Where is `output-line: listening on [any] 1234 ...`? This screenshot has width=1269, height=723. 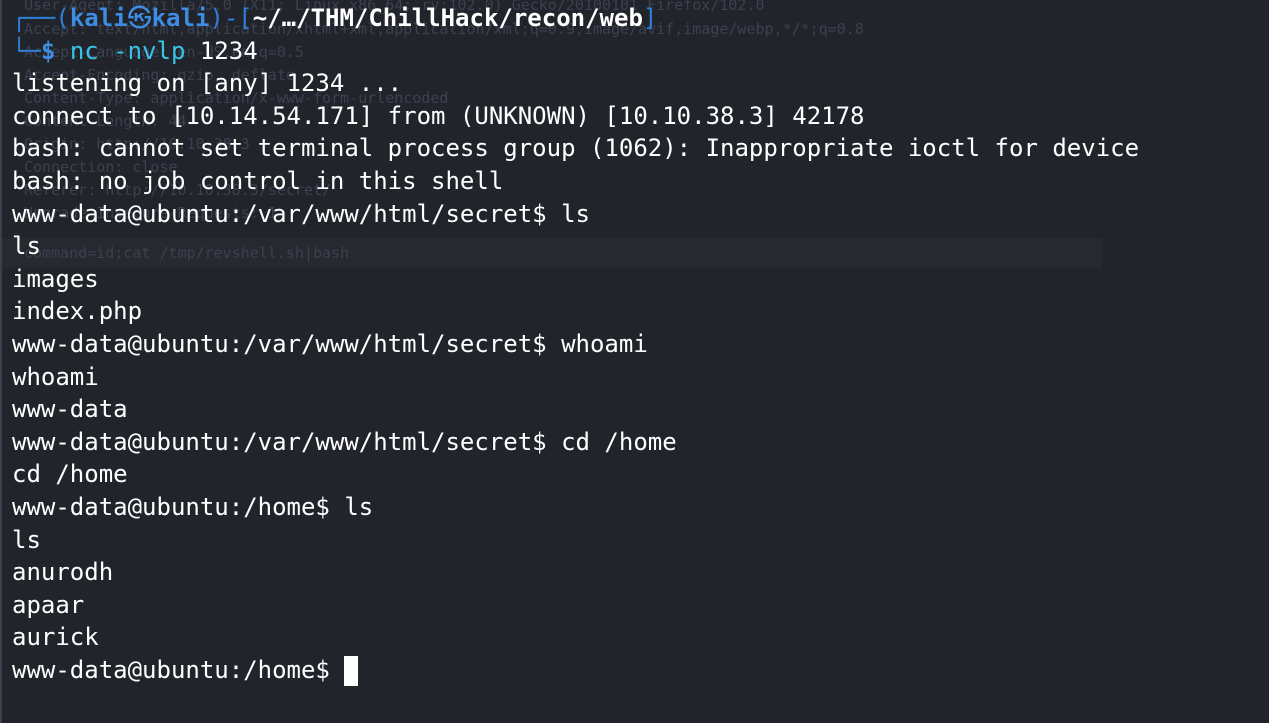 output-line: listening on [any] 1234 ... is located at coordinates (207, 83).